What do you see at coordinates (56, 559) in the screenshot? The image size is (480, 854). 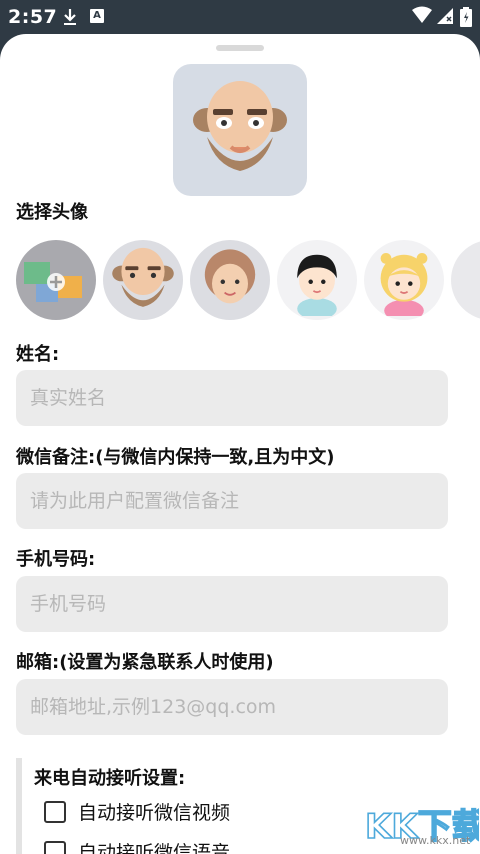 I see `phone-label: 手机号码:` at bounding box center [56, 559].